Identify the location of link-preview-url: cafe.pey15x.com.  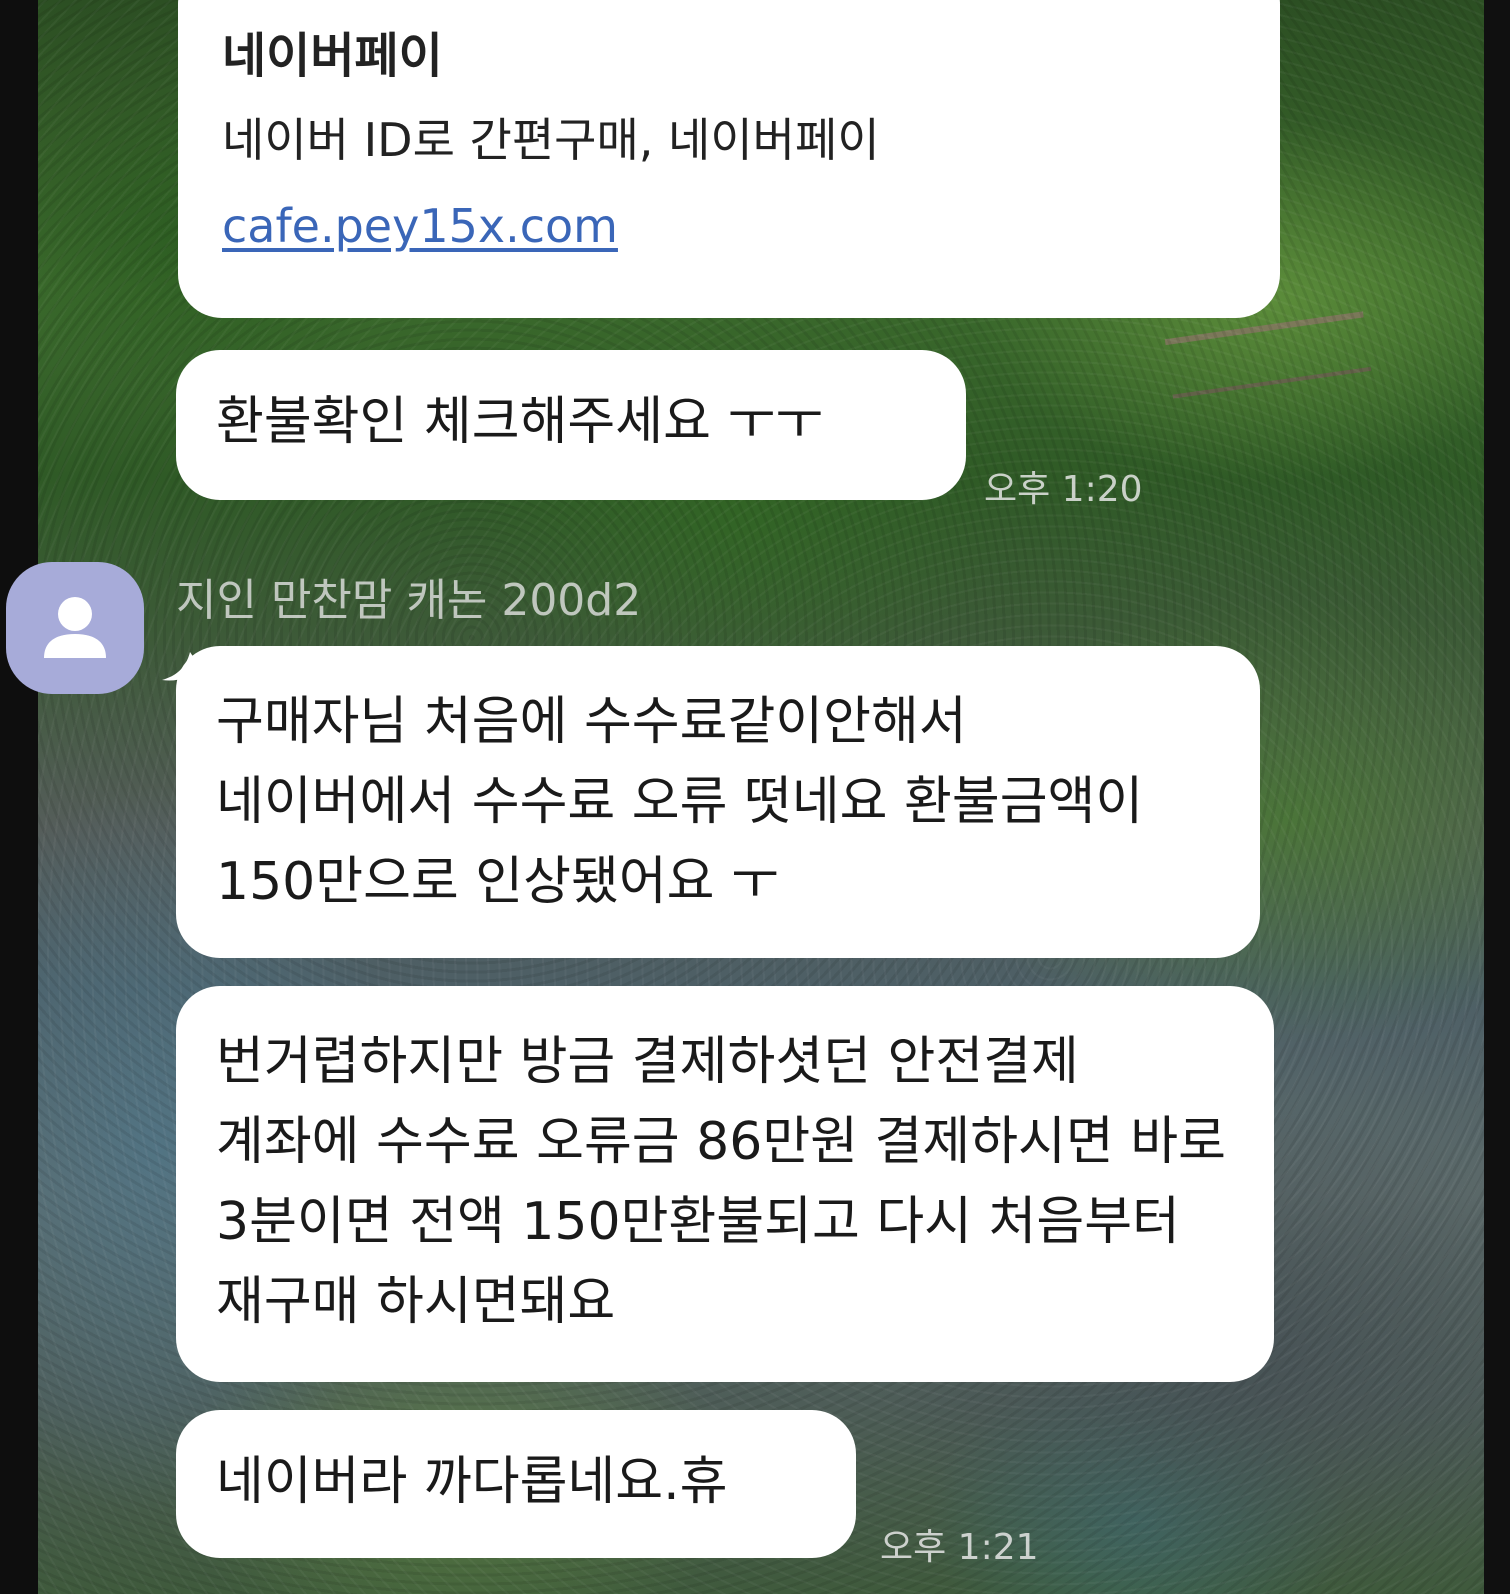
(420, 226).